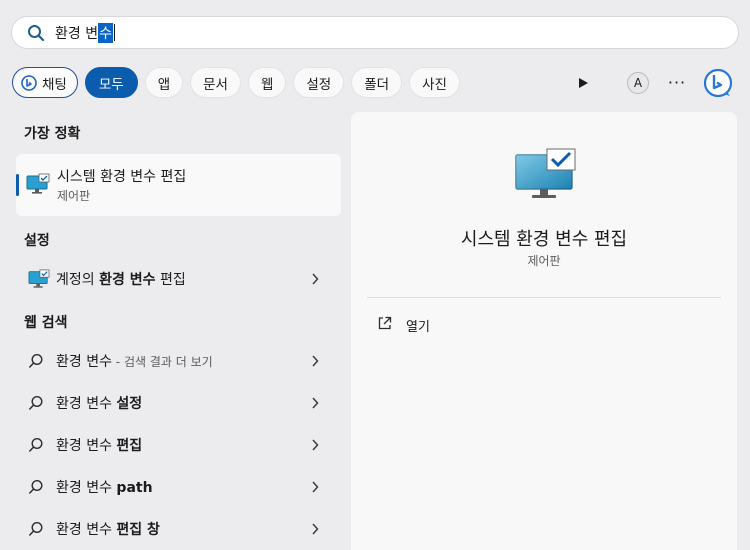 This screenshot has height=550, width=750. What do you see at coordinates (215, 82) in the screenshot?
I see `tab-documents: 문서` at bounding box center [215, 82].